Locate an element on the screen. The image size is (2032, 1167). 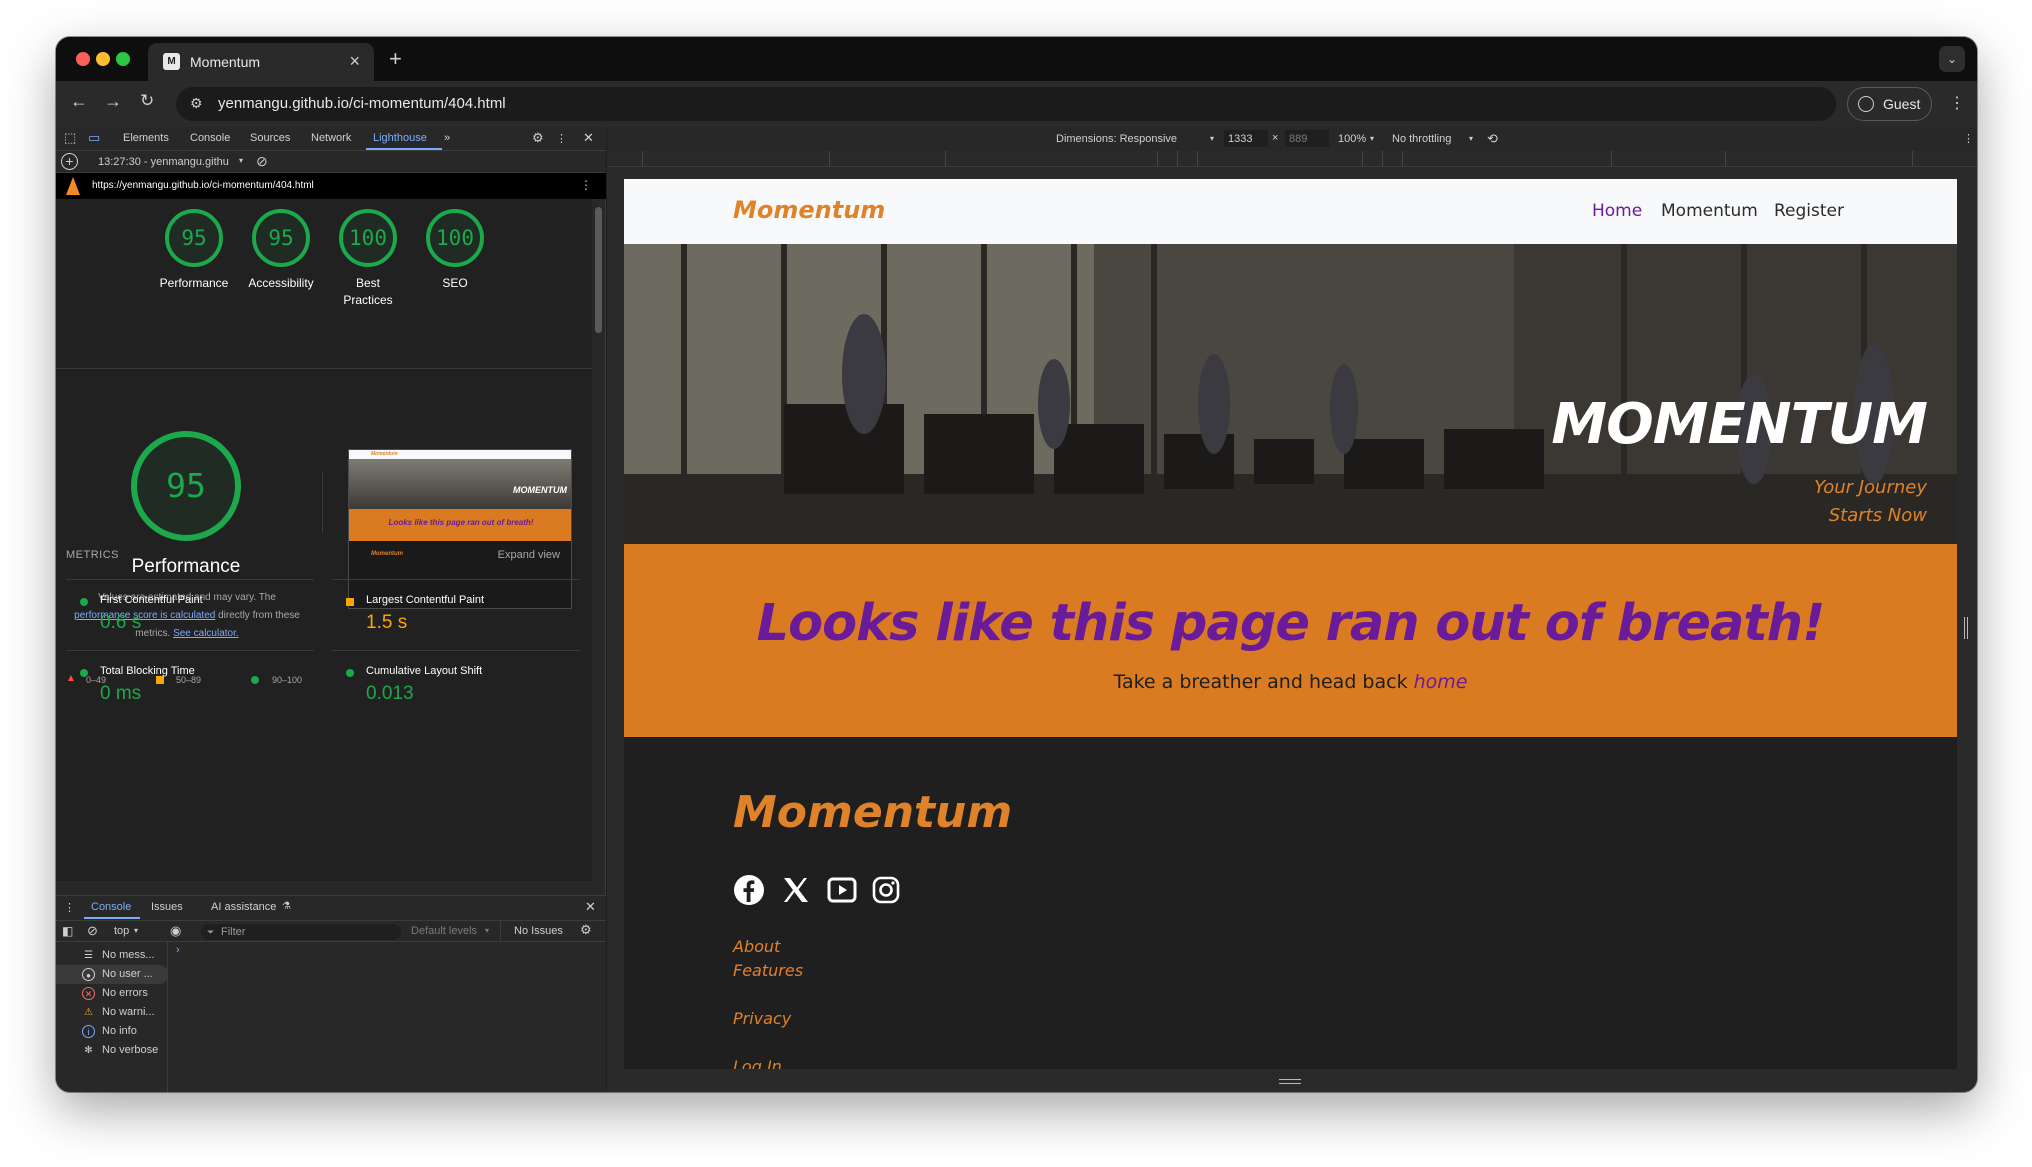
report-scrollbar is located at coordinates (598, 270).